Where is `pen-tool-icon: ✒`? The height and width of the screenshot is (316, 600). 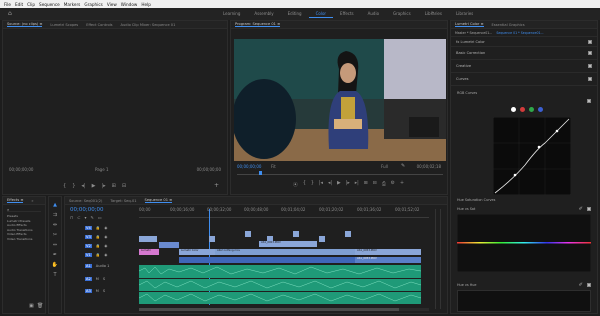 pen-tool-icon: ✒ is located at coordinates (55, 255).